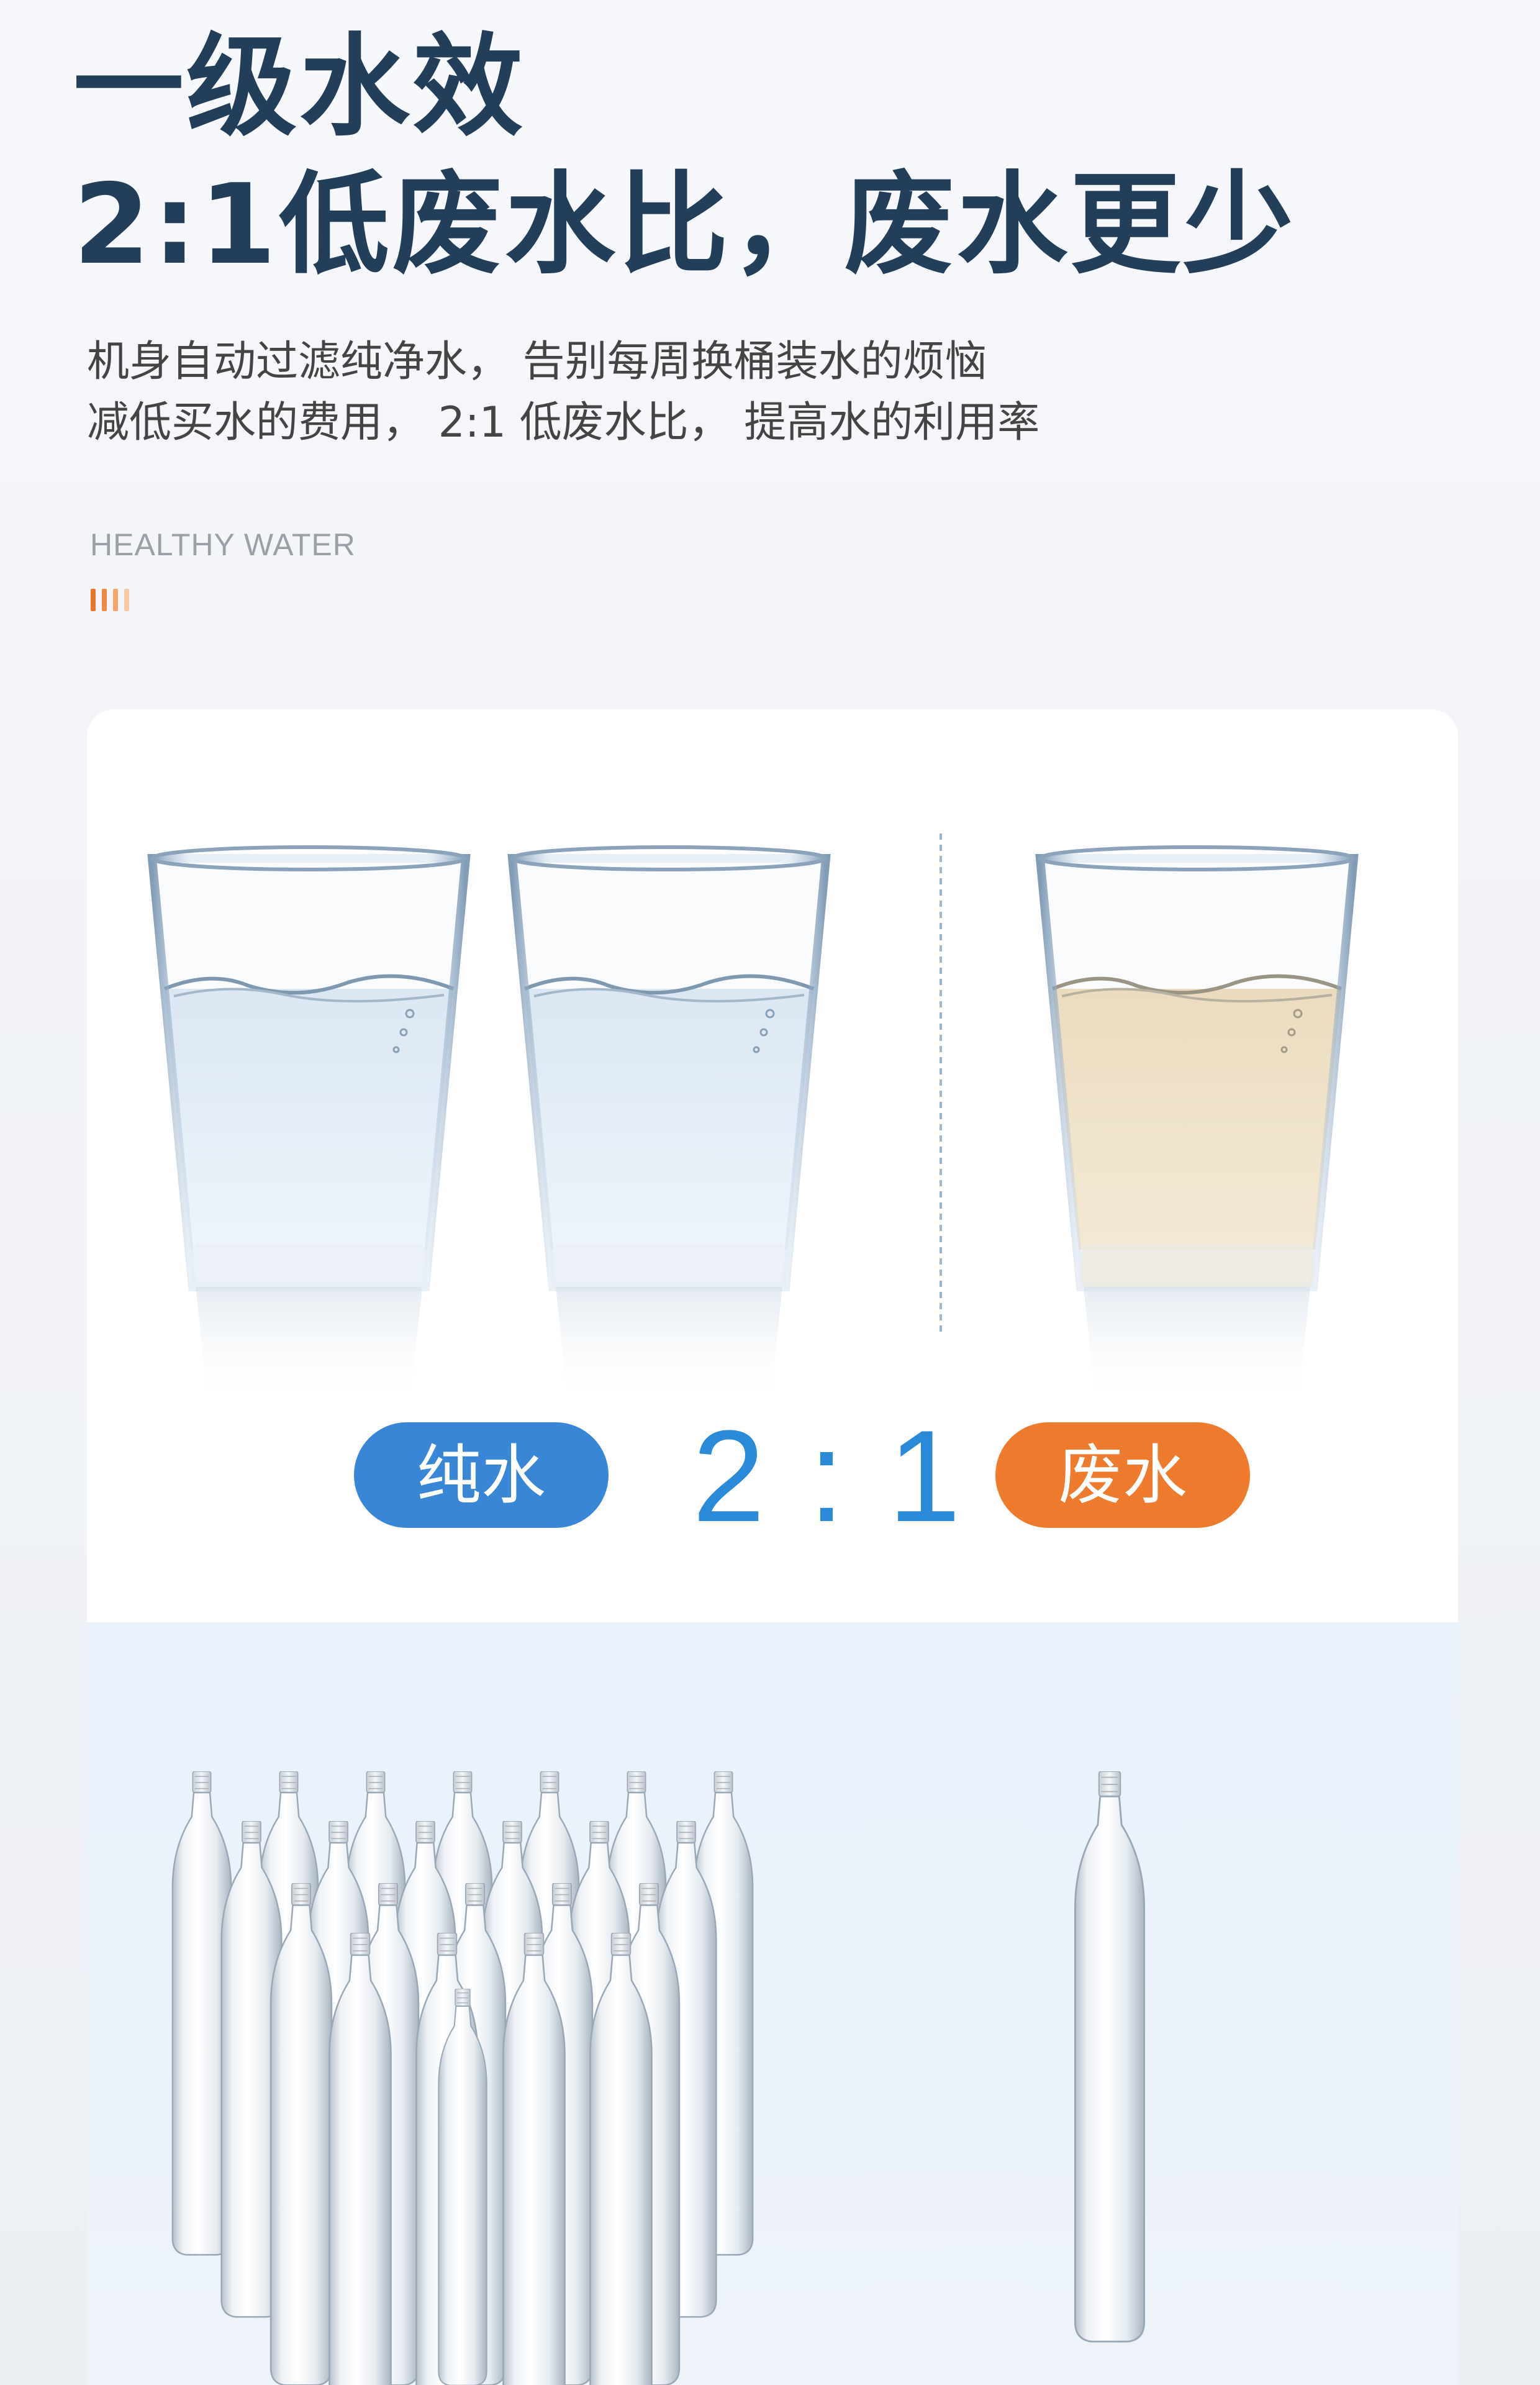 This screenshot has width=1540, height=2385. Describe the element at coordinates (1109, 2056) in the screenshot. I see `waste-water-bottle` at that location.